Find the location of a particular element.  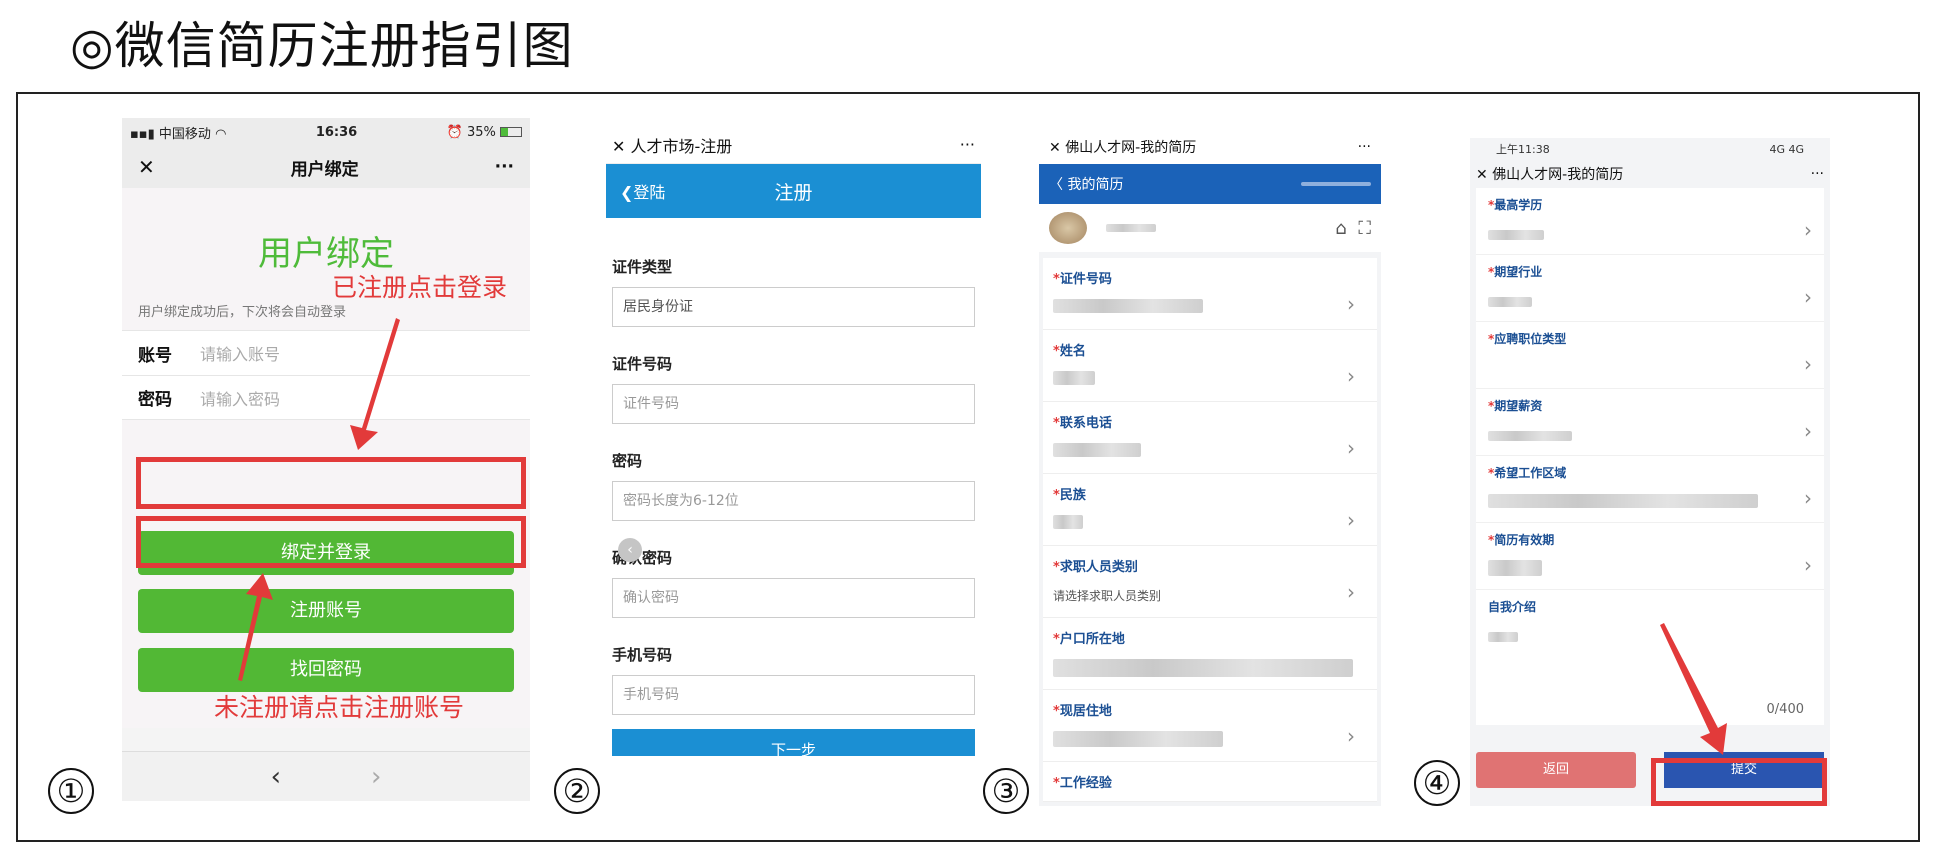

status-bar: 上午11:38 4G 4G is located at coordinates (1650, 149).